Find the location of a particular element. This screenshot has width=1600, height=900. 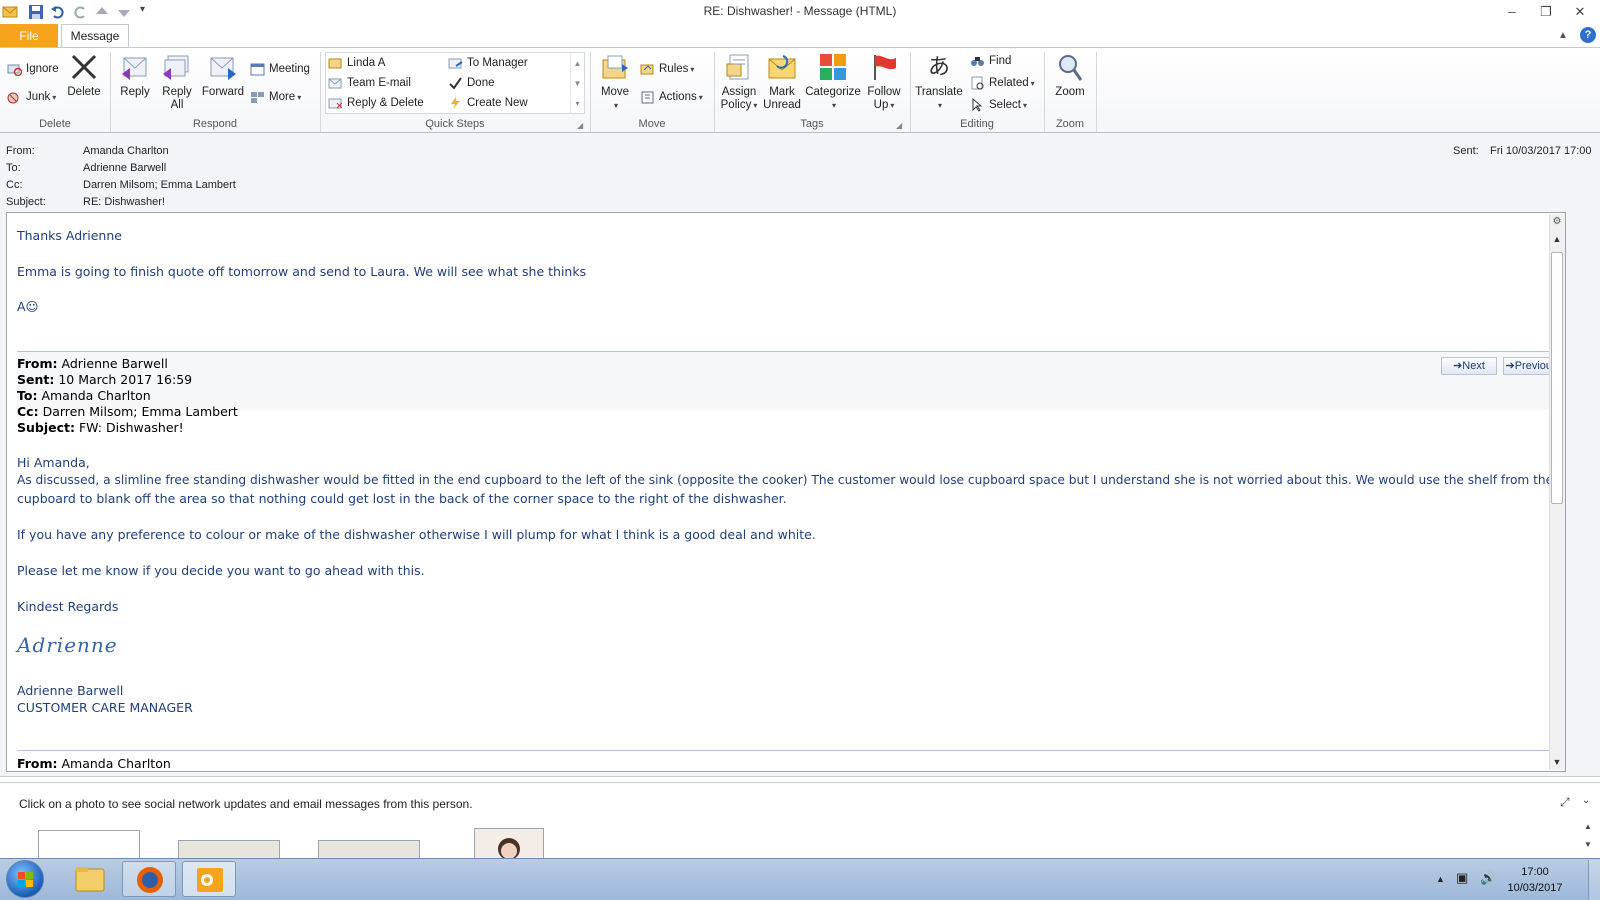

quick-step-done: Done is located at coordinates (471, 83).